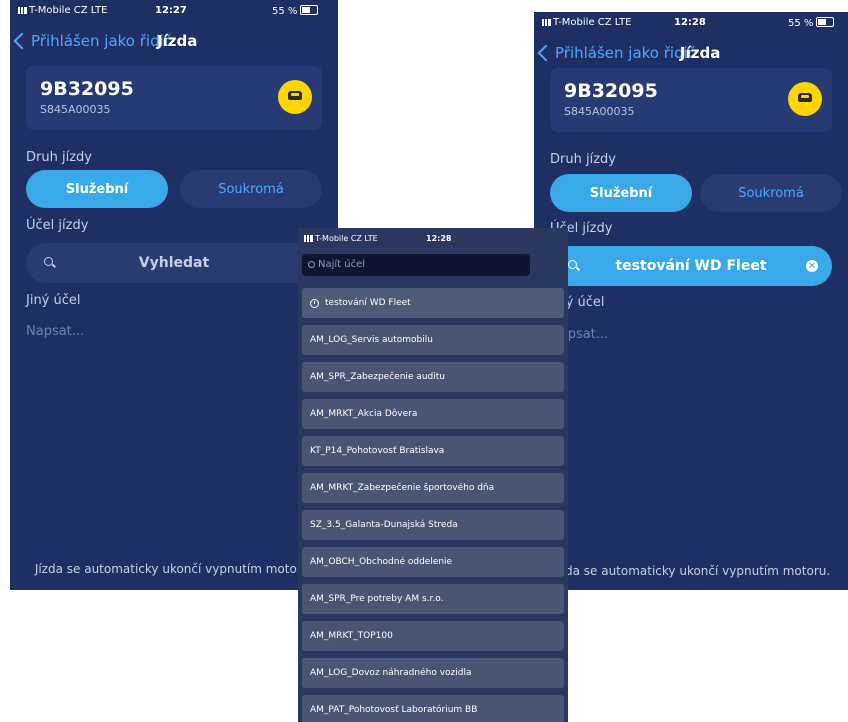 The width and height of the screenshot is (848, 722). Describe the element at coordinates (416, 265) in the screenshot. I see `purpose-filter-input: Najít účel` at that location.